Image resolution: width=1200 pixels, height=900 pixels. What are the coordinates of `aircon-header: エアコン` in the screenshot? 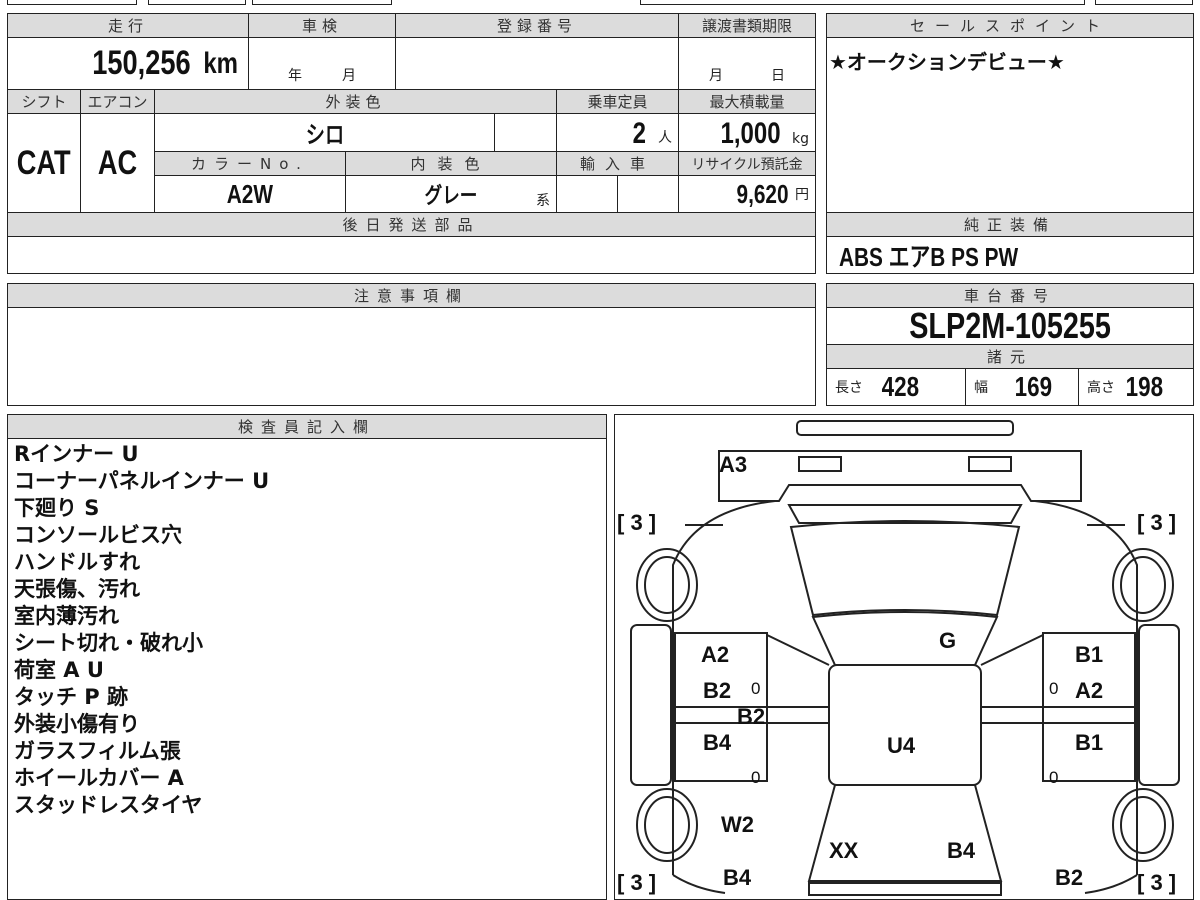 It's located at (117, 101).